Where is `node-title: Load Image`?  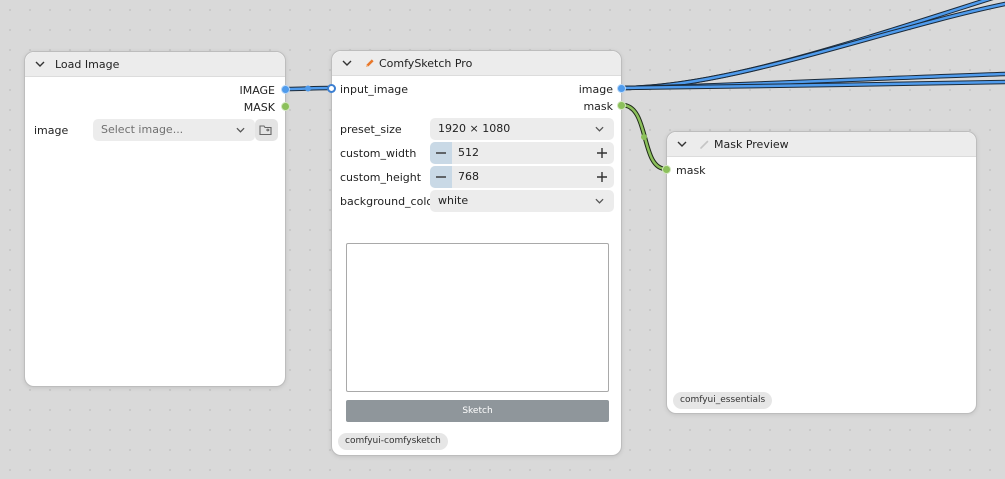 node-title: Load Image is located at coordinates (87, 64).